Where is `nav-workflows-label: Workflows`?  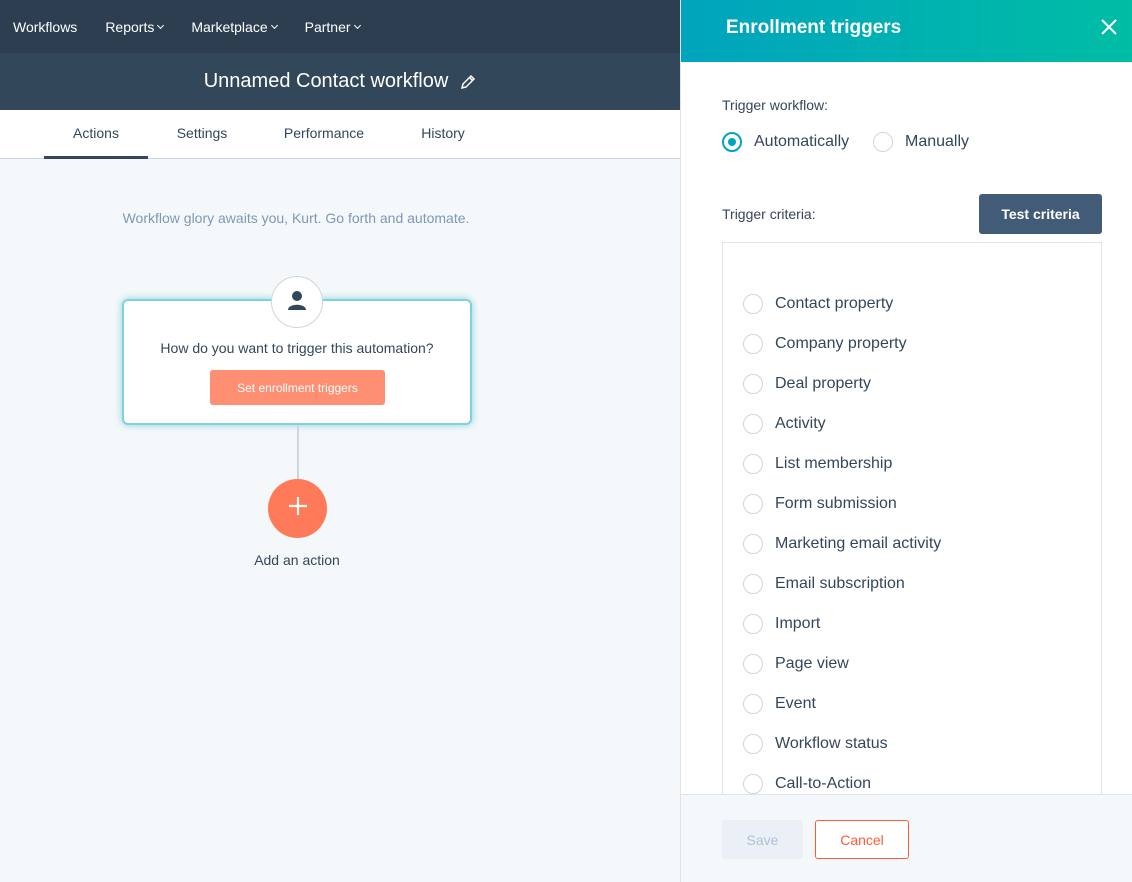
nav-workflows-label: Workflows is located at coordinates (45, 26).